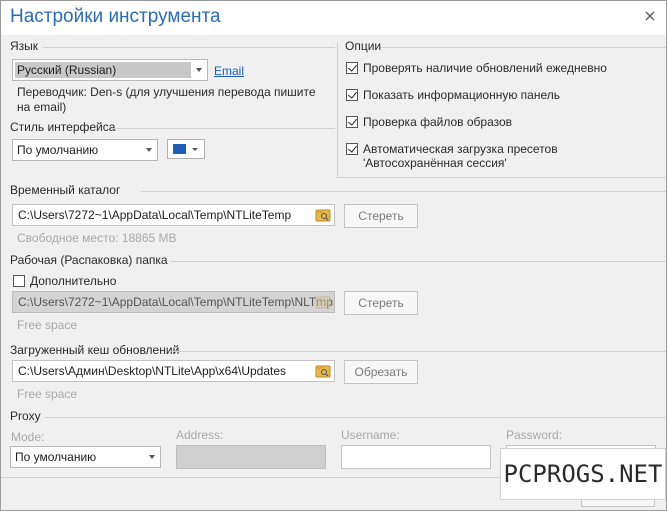 The image size is (667, 511). Describe the element at coordinates (381, 372) in the screenshot. I see `cache-trim-button: Обрезать` at that location.